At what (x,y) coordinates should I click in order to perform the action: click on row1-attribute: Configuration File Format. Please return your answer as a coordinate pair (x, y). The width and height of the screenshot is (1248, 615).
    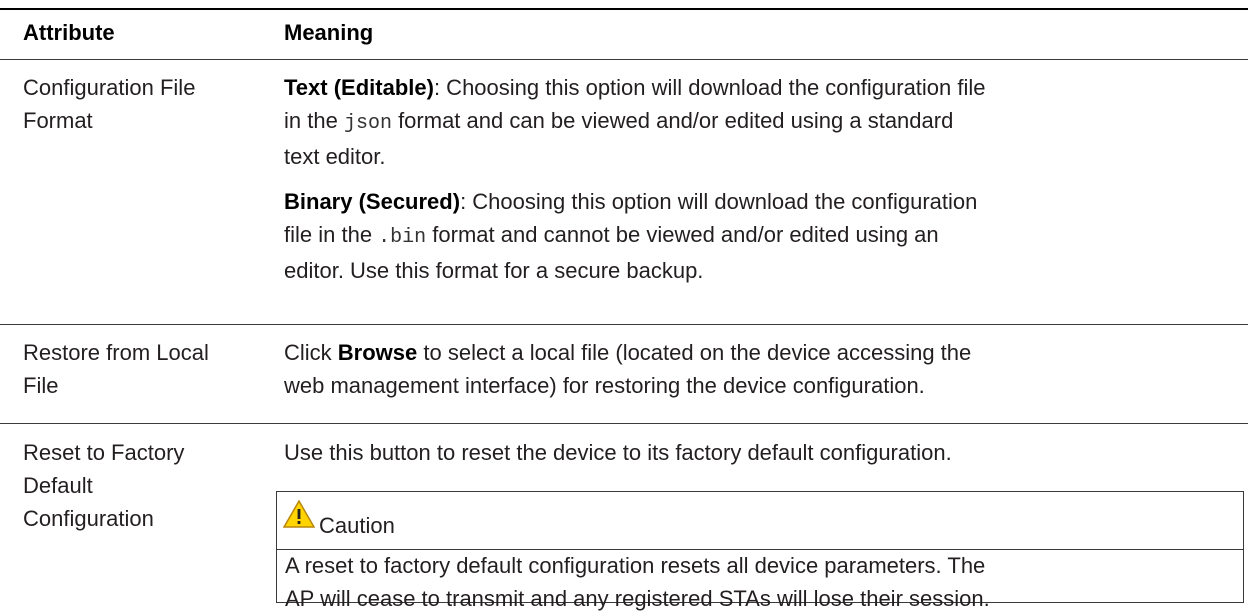
    Looking at the image, I should click on (109, 104).